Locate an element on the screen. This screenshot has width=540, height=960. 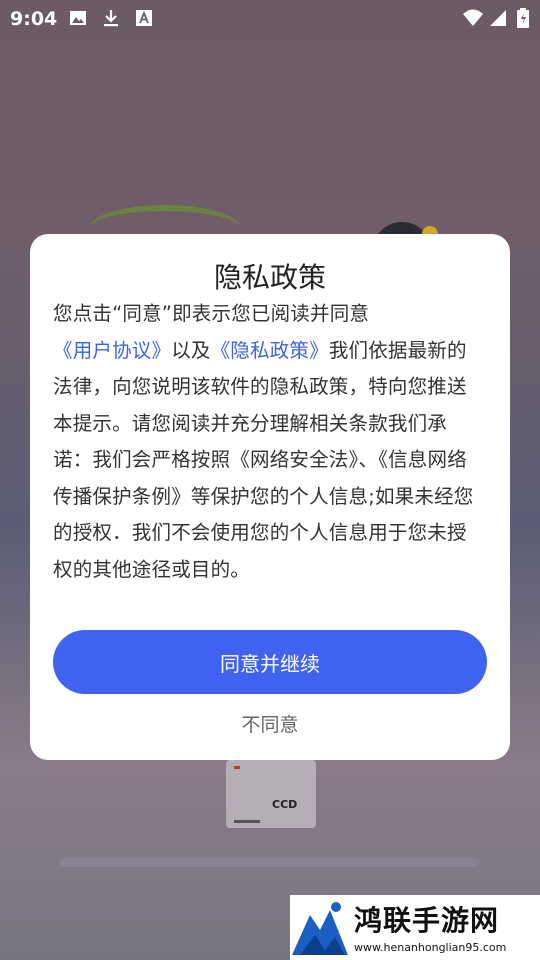
watermark-url: www.henanhonglian95.com is located at coordinates (430, 947).